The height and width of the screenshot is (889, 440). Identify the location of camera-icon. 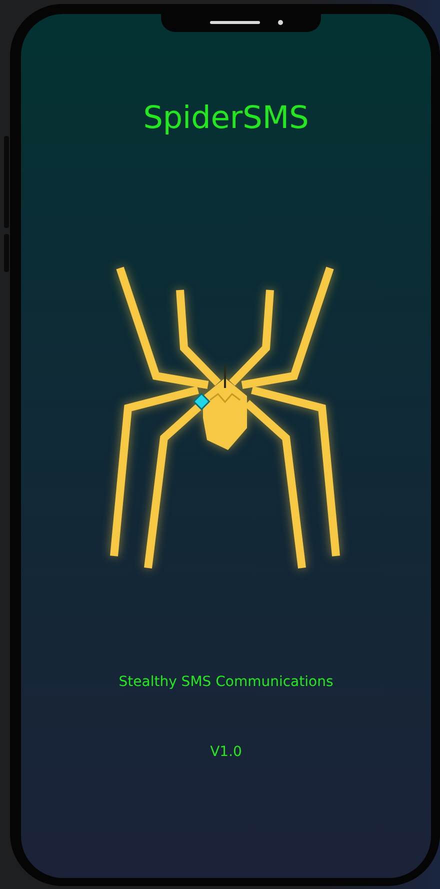
(280, 22).